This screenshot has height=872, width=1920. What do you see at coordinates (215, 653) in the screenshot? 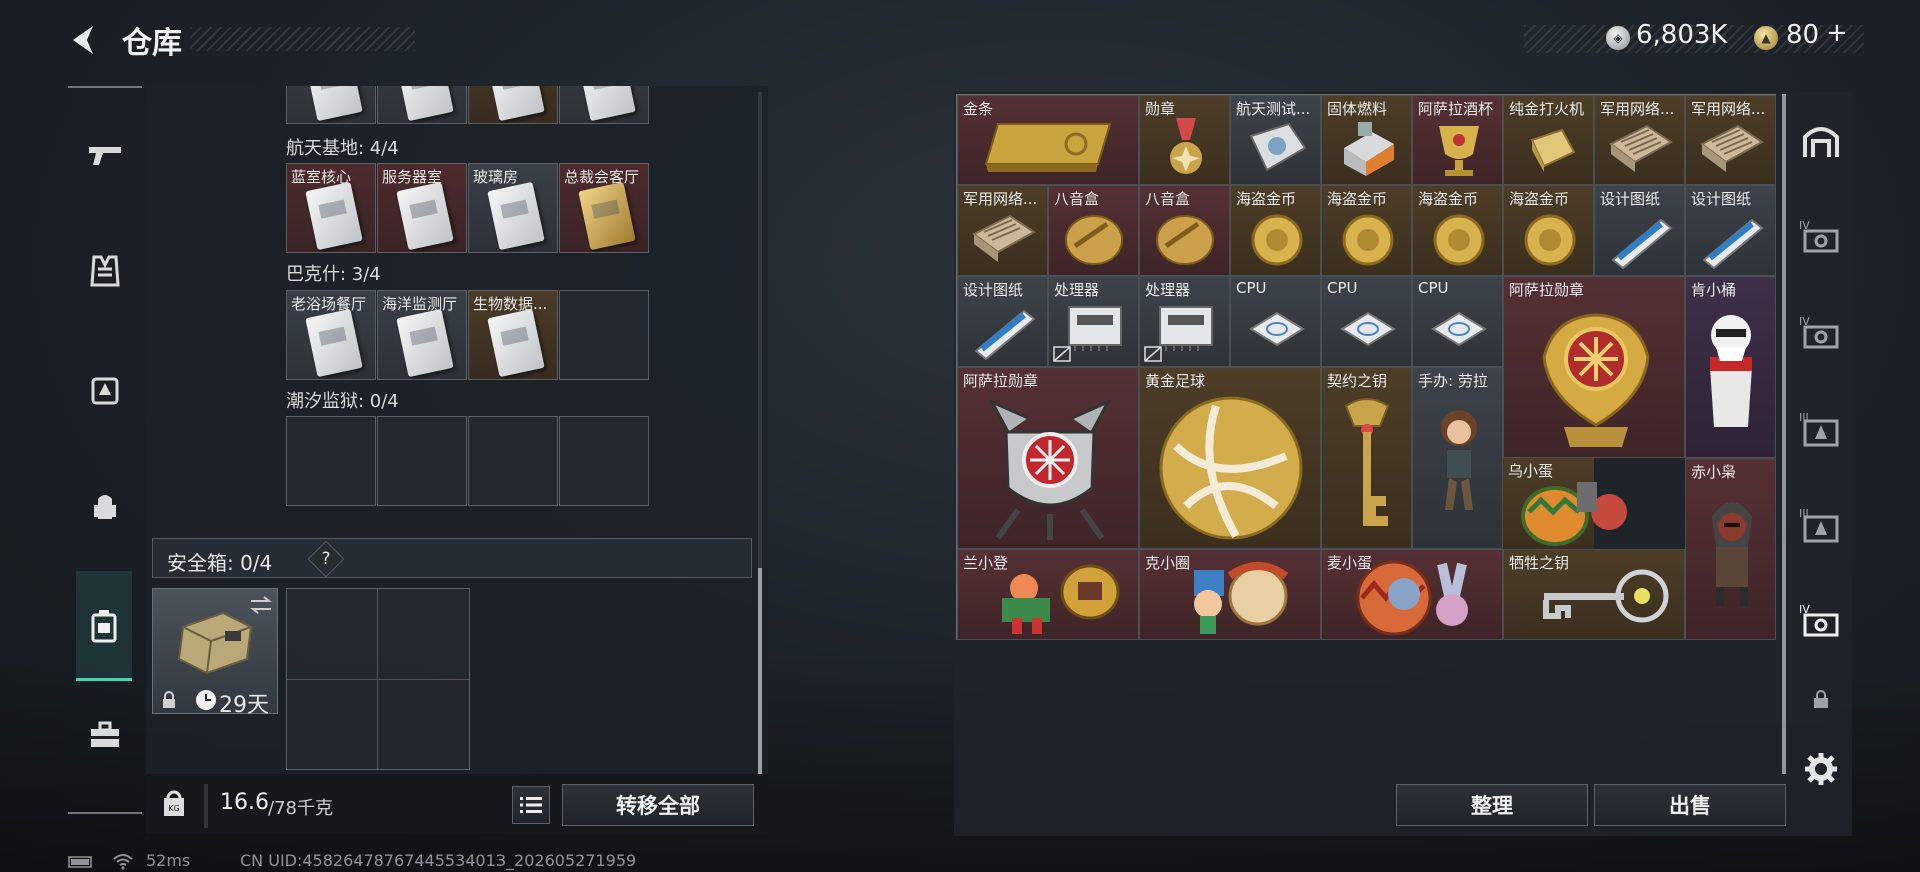
I see `safe-box-item: 29天` at bounding box center [215, 653].